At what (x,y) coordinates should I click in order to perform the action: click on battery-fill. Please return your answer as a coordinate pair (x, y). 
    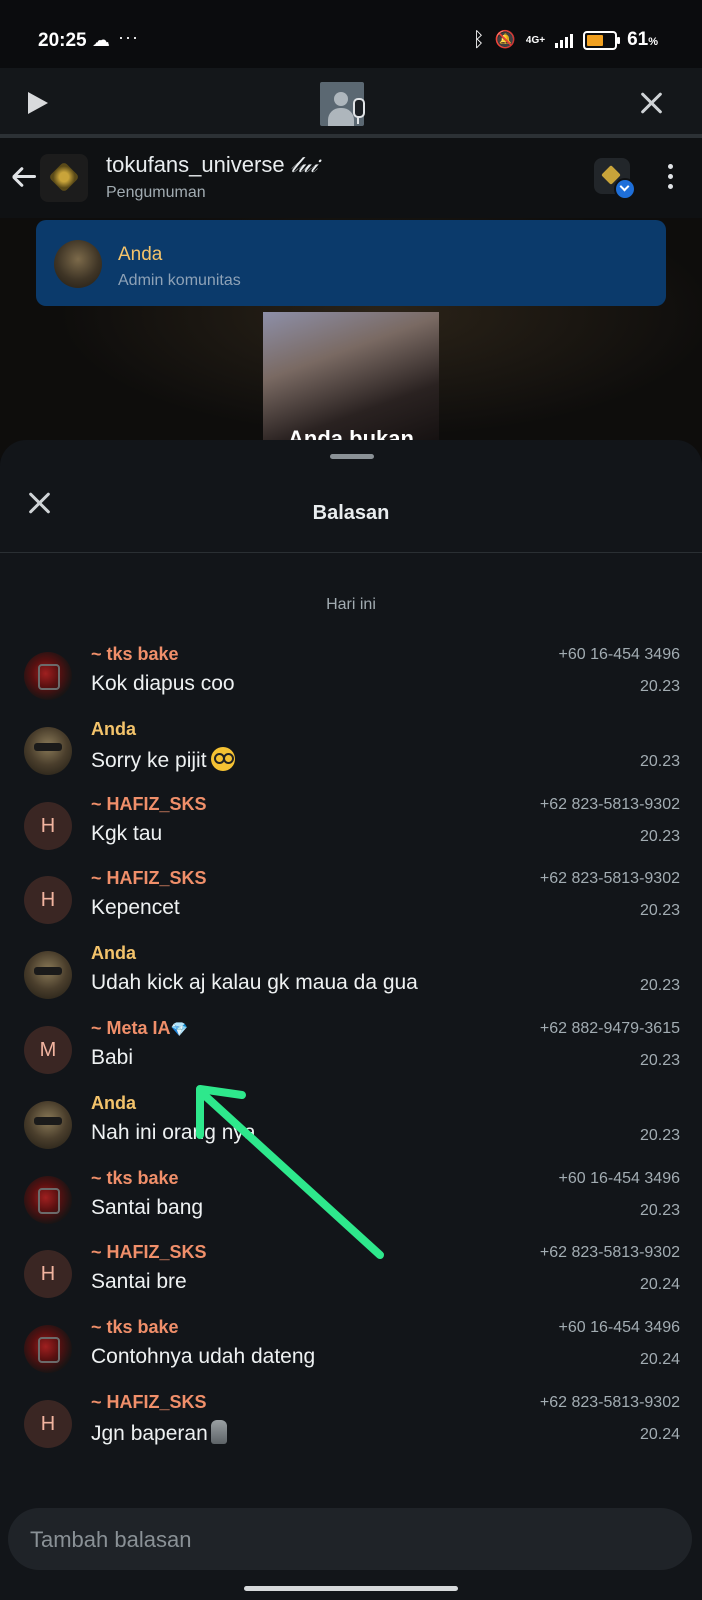
    Looking at the image, I should click on (595, 40).